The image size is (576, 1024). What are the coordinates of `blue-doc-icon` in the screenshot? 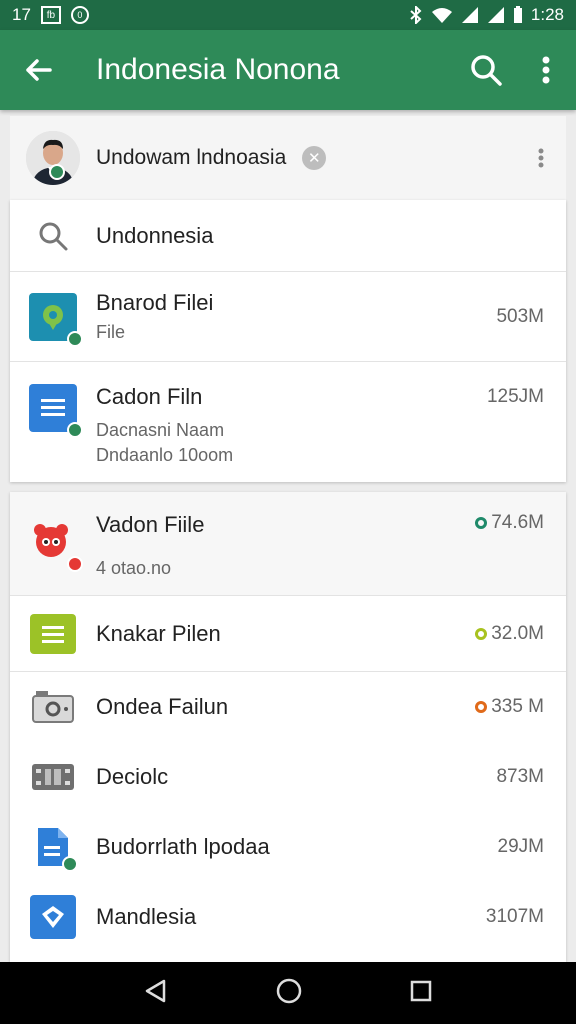 It's located at (57, 849).